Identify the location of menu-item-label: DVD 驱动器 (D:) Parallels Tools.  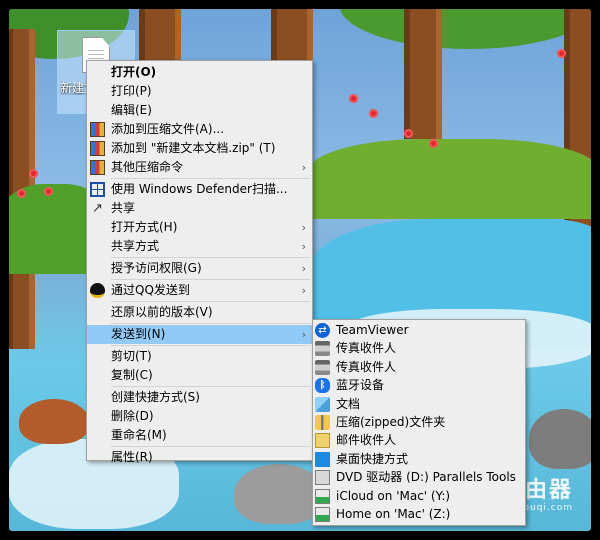
(426, 477).